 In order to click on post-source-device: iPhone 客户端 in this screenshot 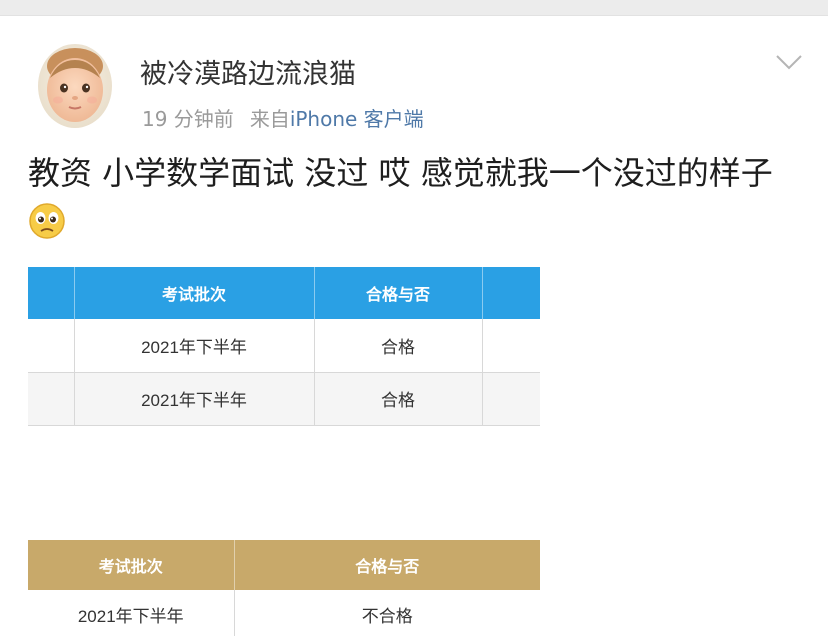, I will do `click(357, 119)`.